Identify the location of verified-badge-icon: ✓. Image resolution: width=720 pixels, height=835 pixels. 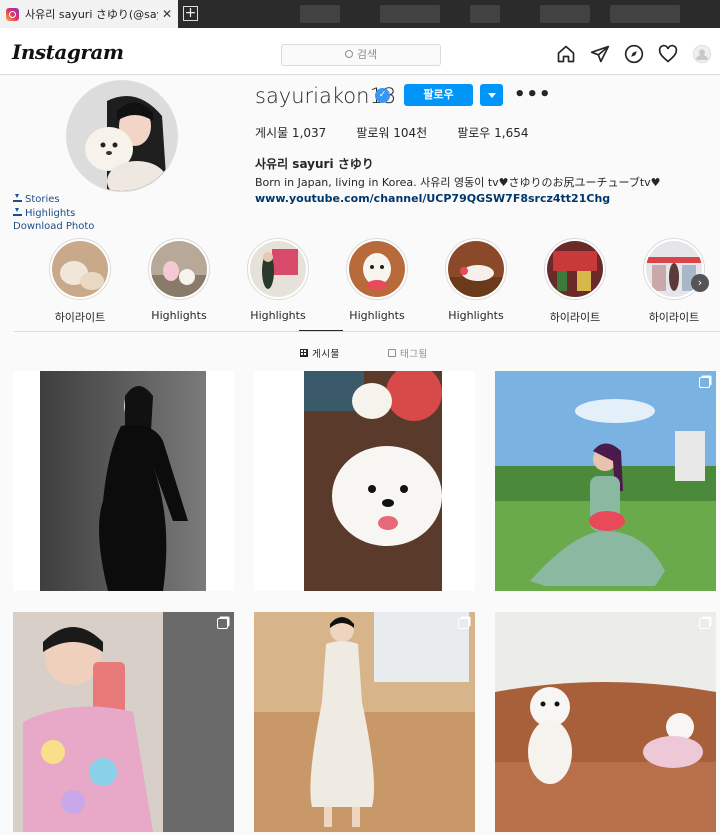
(382, 95).